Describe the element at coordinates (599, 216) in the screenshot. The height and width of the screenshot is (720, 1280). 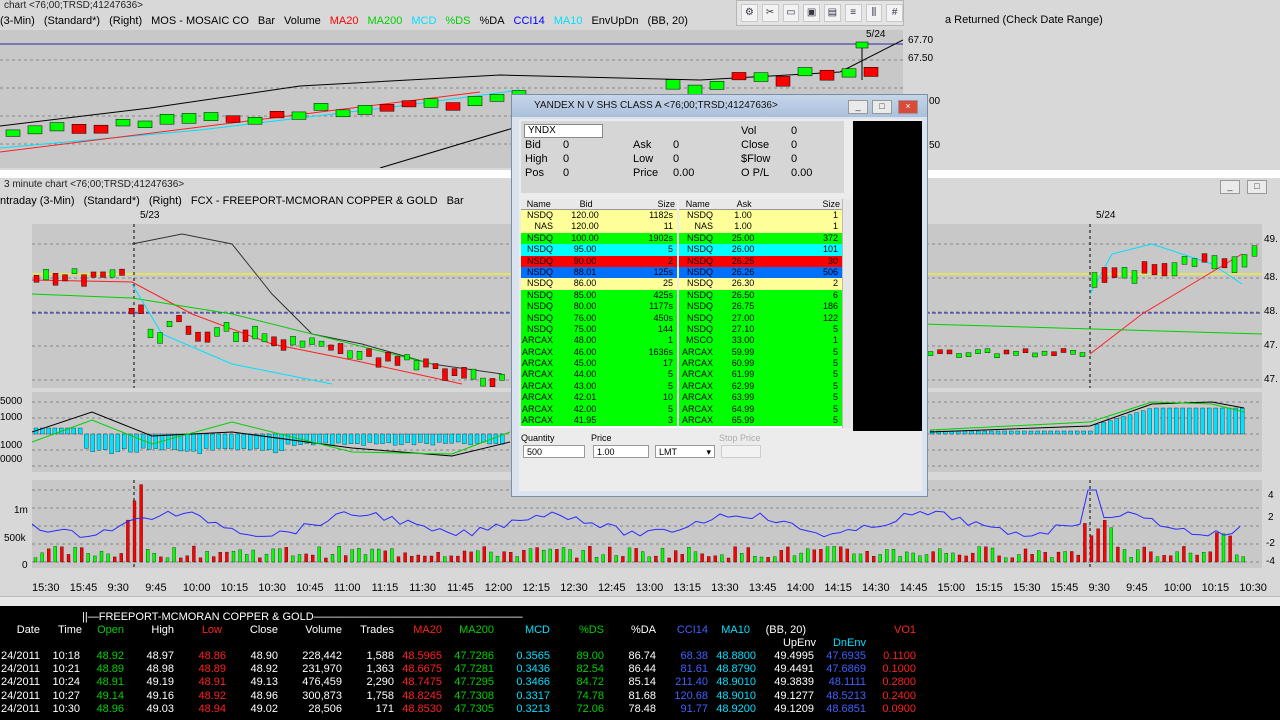
I see `book-row: NSDQ 120.00 1182s` at that location.